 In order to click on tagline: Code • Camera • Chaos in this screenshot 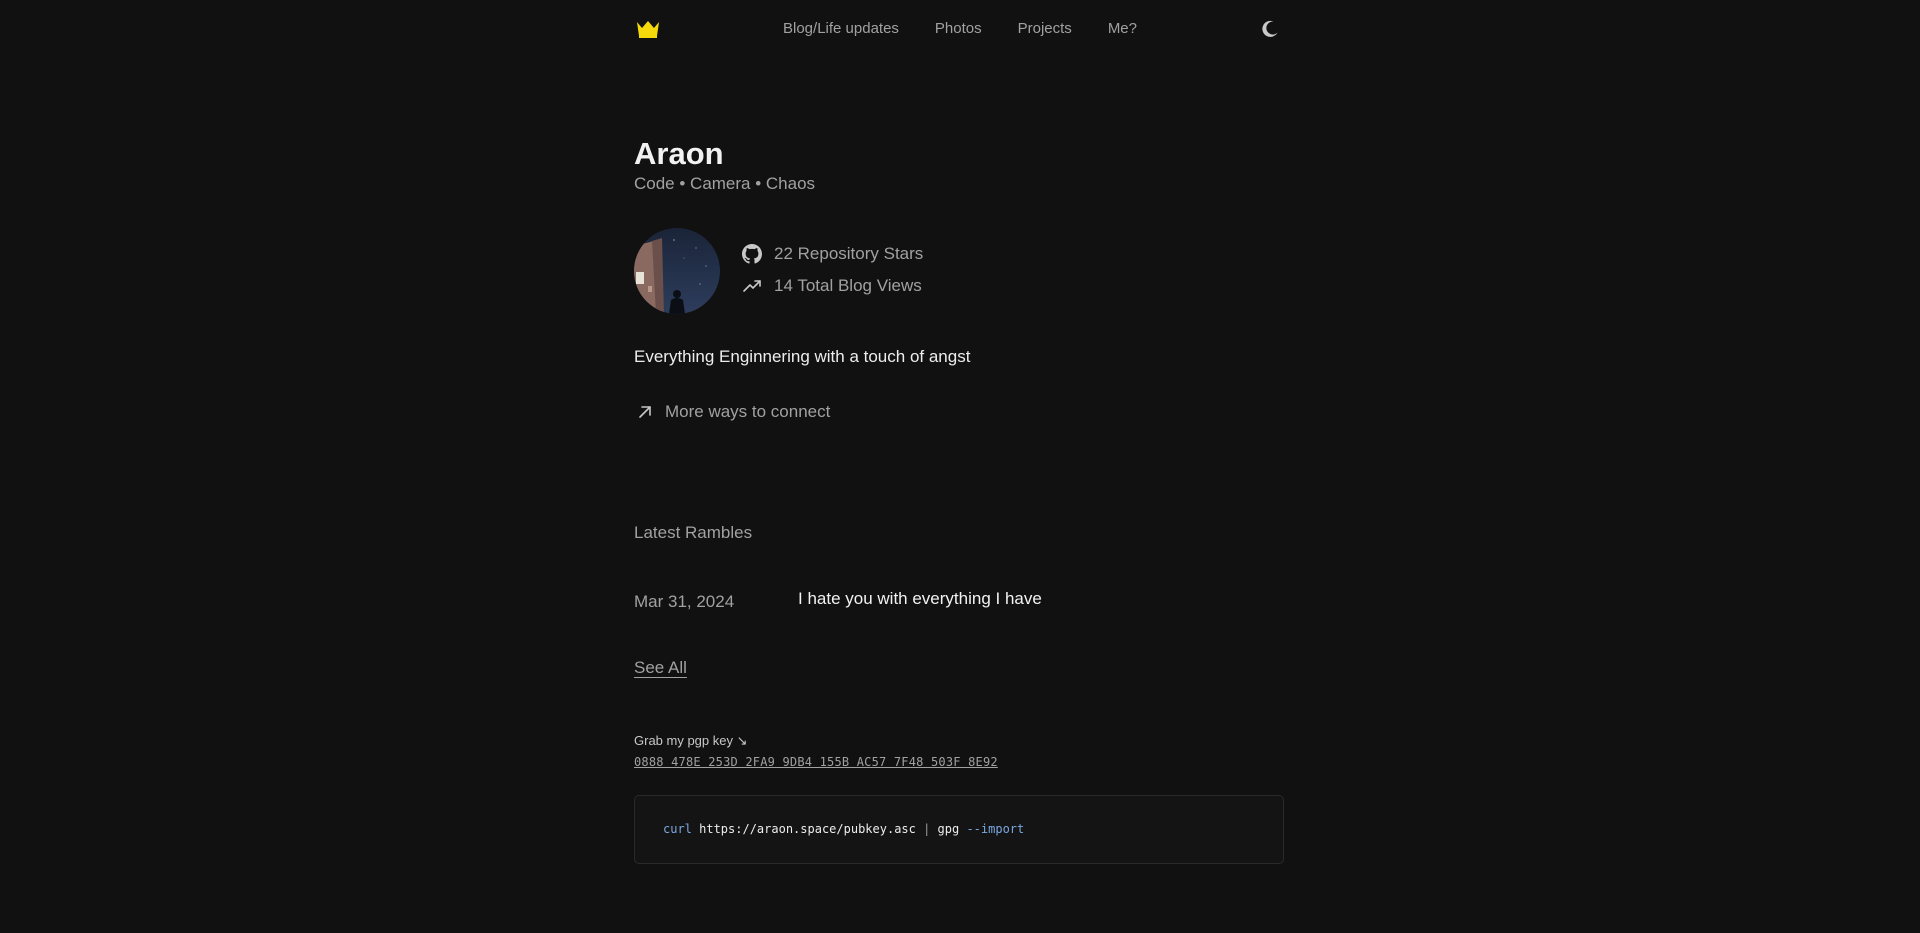, I will do `click(725, 183)`.